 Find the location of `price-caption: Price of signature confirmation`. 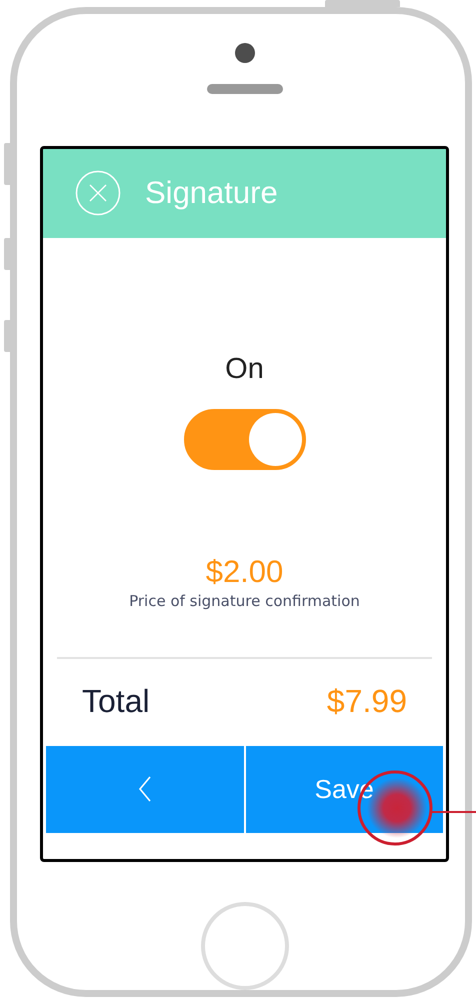

price-caption: Price of signature confirmation is located at coordinates (244, 600).